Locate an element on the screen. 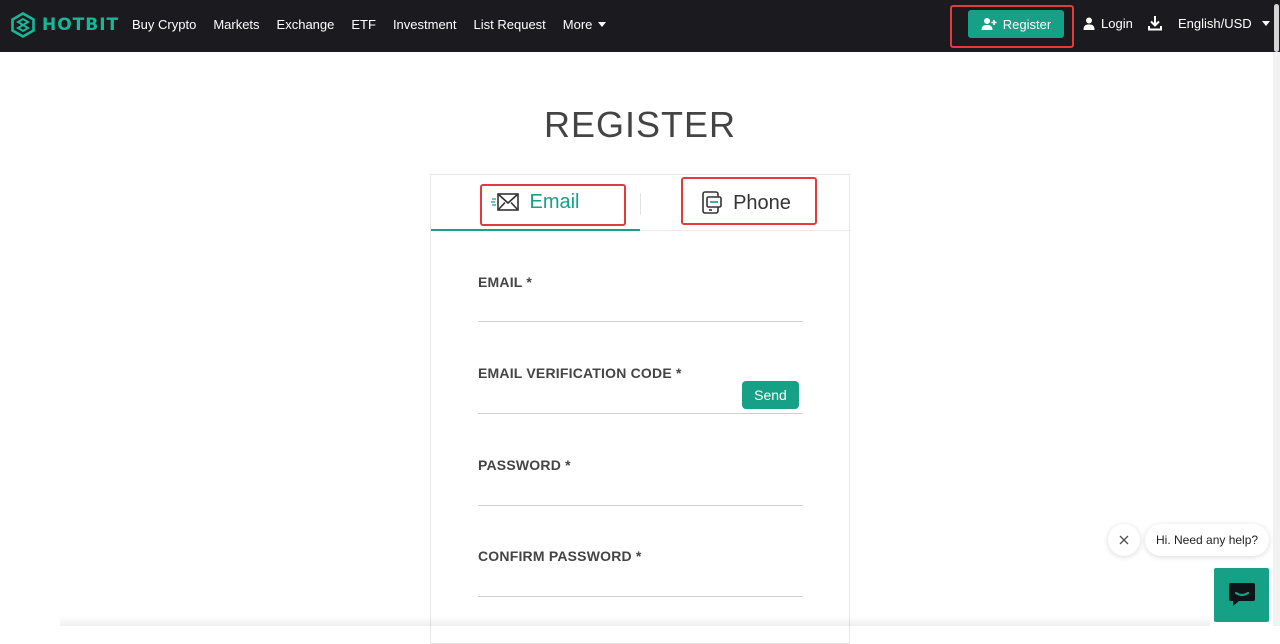  help-message-bubble: Hi. Need any help? is located at coordinates (1207, 540).